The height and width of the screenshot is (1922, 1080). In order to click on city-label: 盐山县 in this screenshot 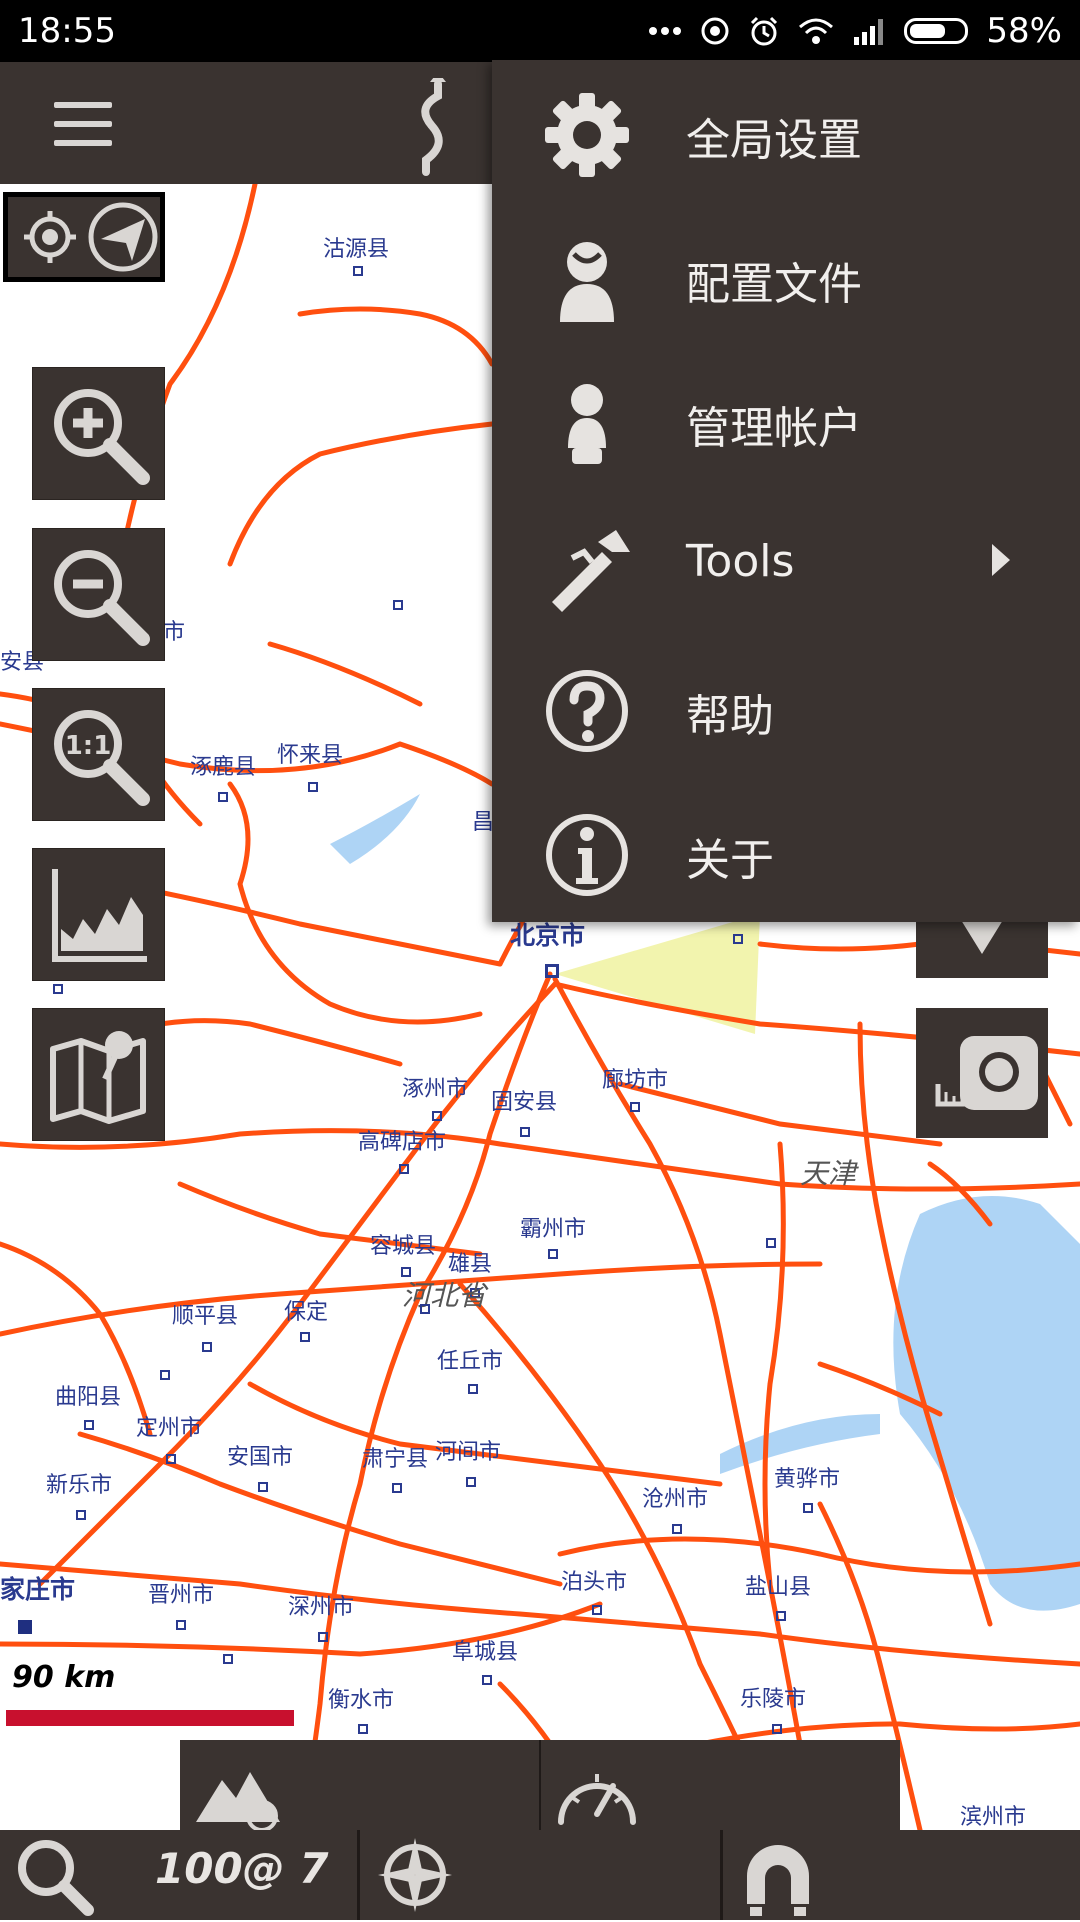, I will do `click(778, 1587)`.